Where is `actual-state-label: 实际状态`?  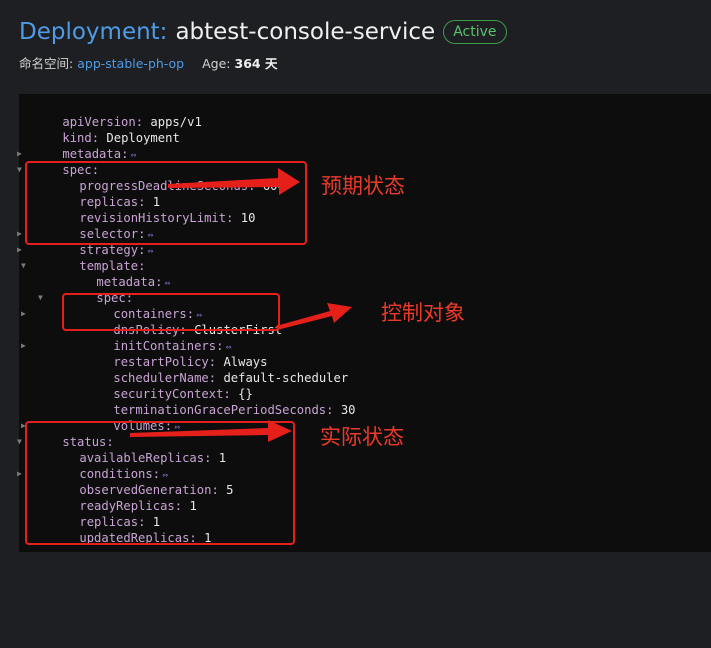 actual-state-label: 实际状态 is located at coordinates (362, 437).